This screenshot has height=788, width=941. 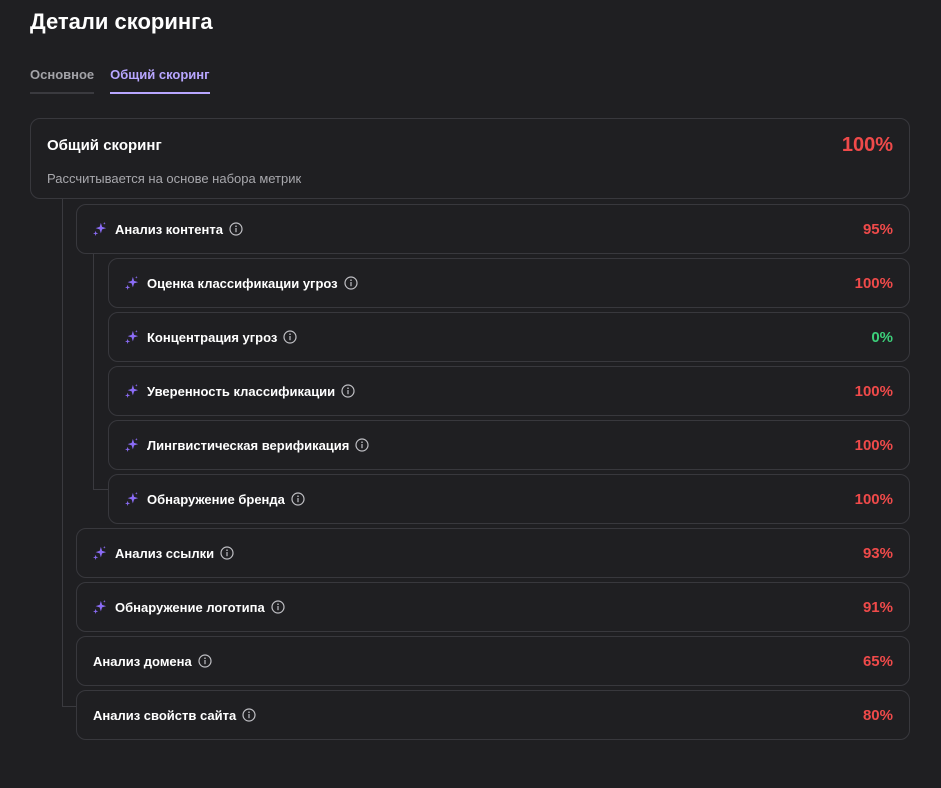 I want to click on metric-row-threat-concentration: Концентрация угроз 0%, so click(x=509, y=337).